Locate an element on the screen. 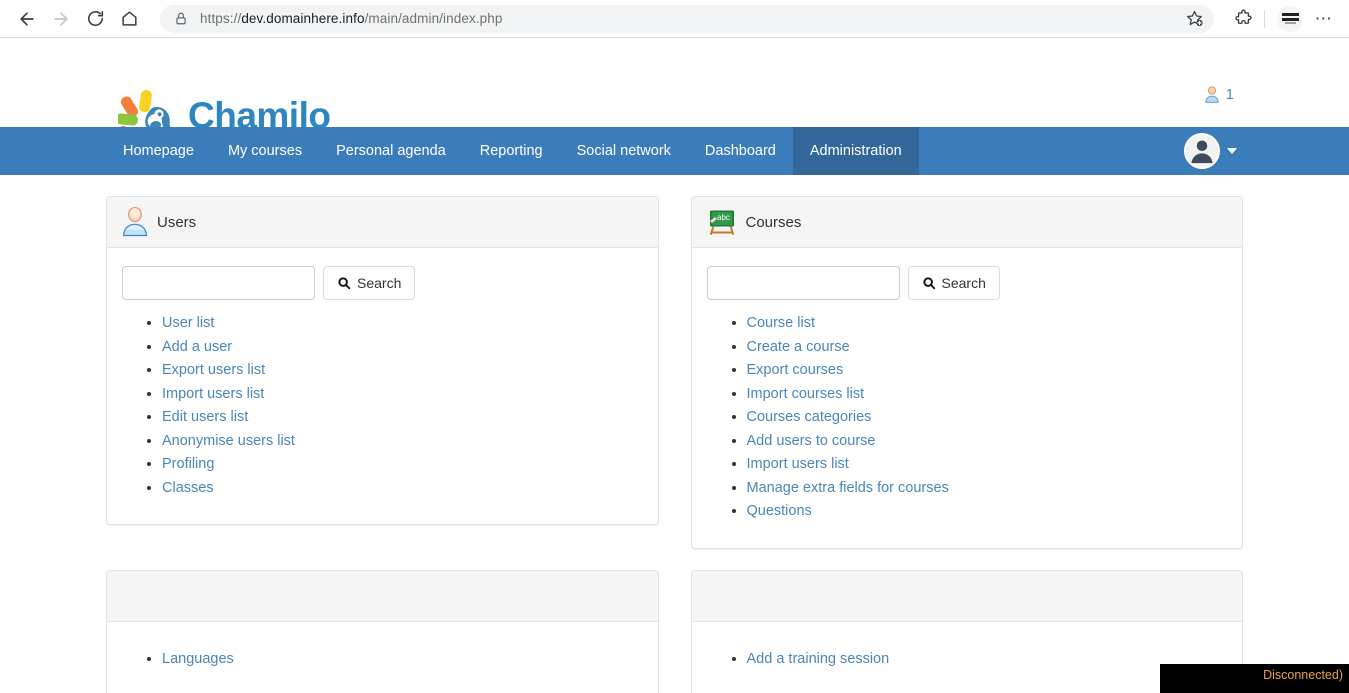 The height and width of the screenshot is (693, 1349). link-courses-categories: Courses categories is located at coordinates (809, 417).